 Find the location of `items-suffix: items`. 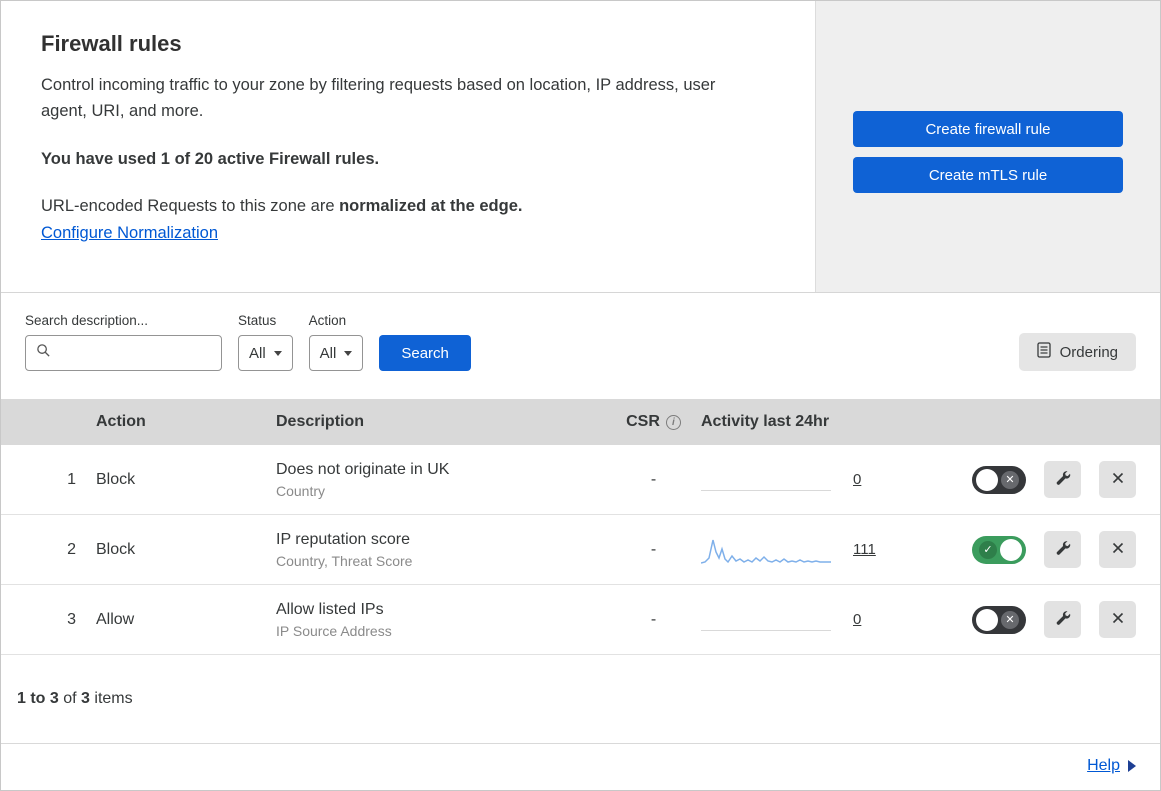

items-suffix: items is located at coordinates (111, 698).